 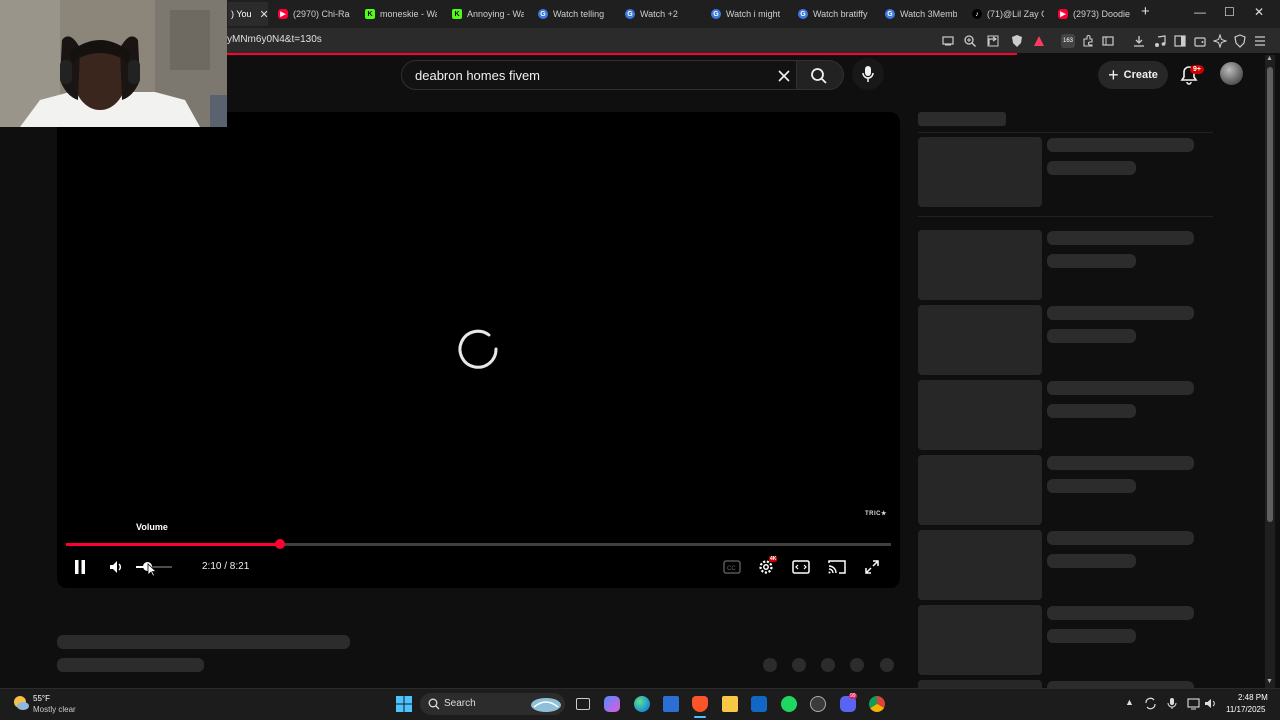 What do you see at coordinates (264, 14) in the screenshot?
I see `close-tab-icon: ✕` at bounding box center [264, 14].